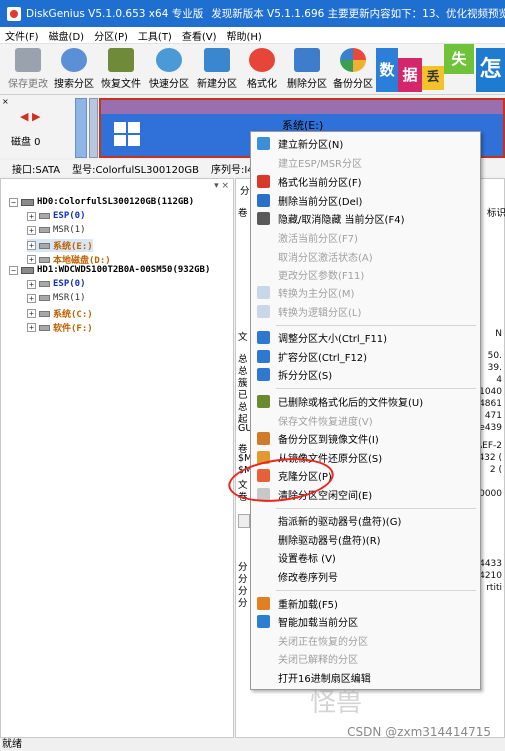 The height and width of the screenshot is (751, 505). I want to click on new-partition-label: 新建分区, so click(217, 84).